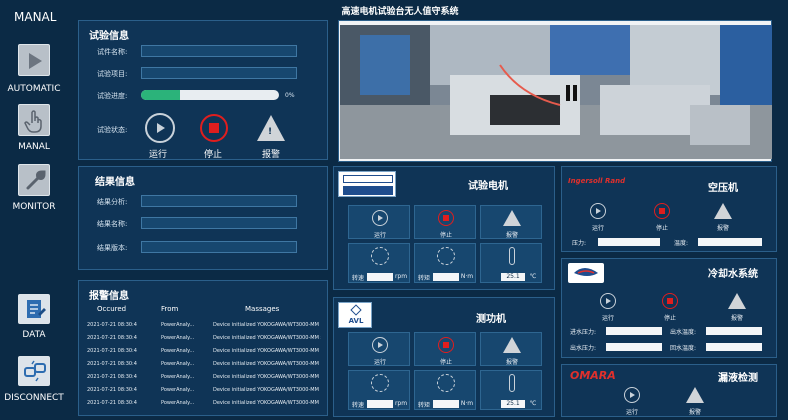 The height and width of the screenshot is (420, 788). I want to click on leak-run-label: 运行, so click(631, 412).